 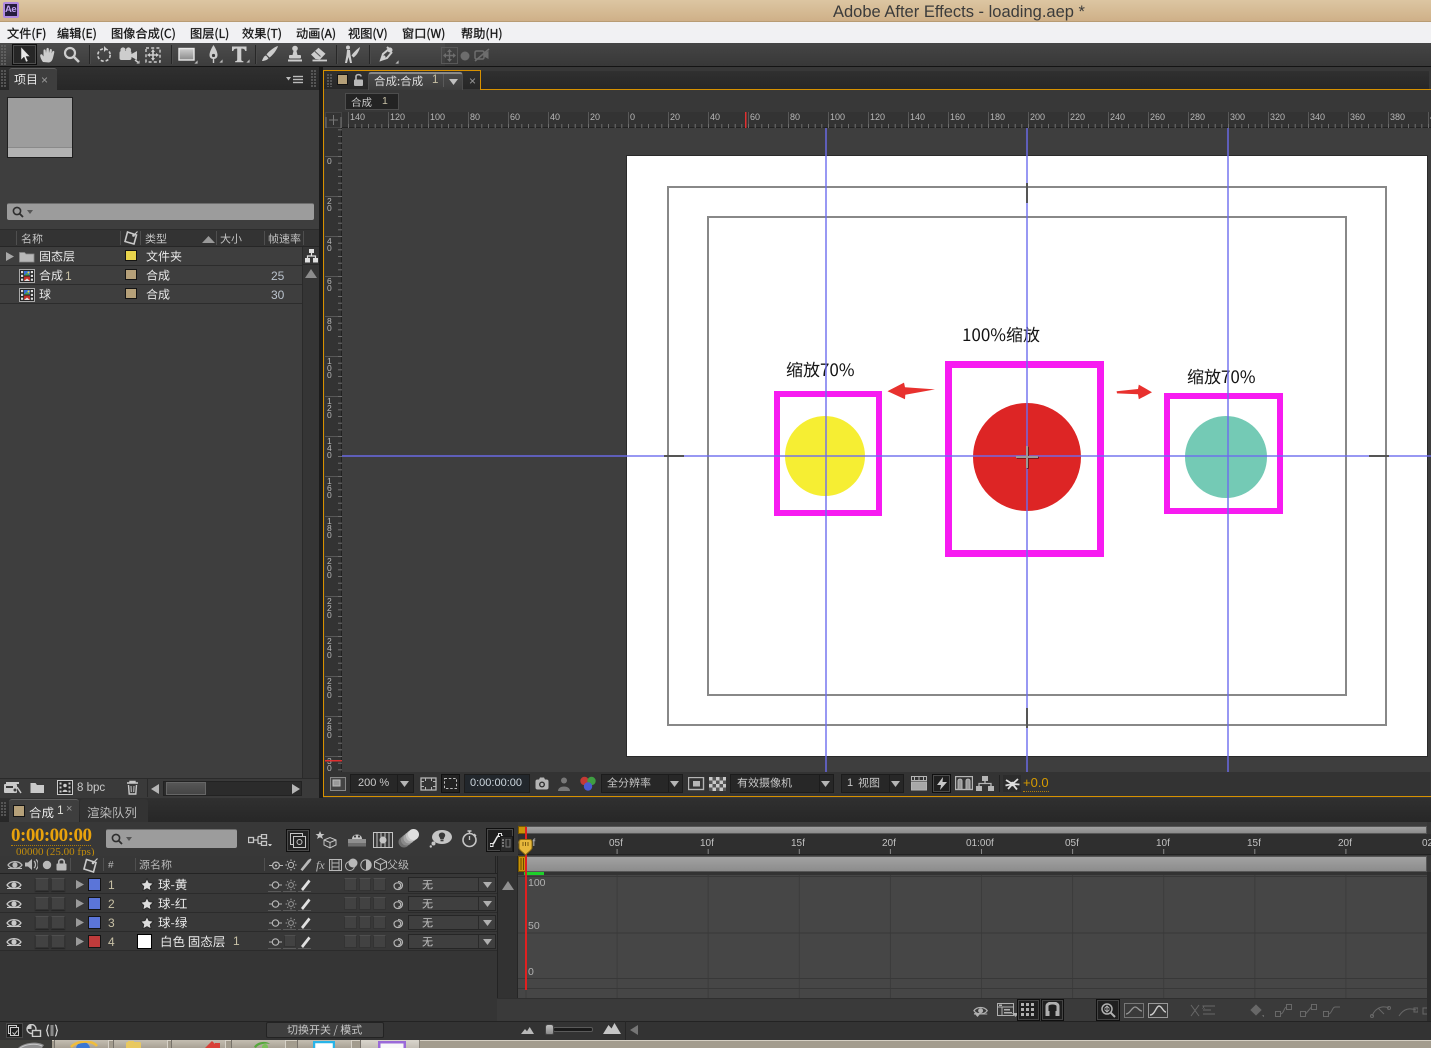 I want to click on svg-text: 220, so click(x=1077, y=117).